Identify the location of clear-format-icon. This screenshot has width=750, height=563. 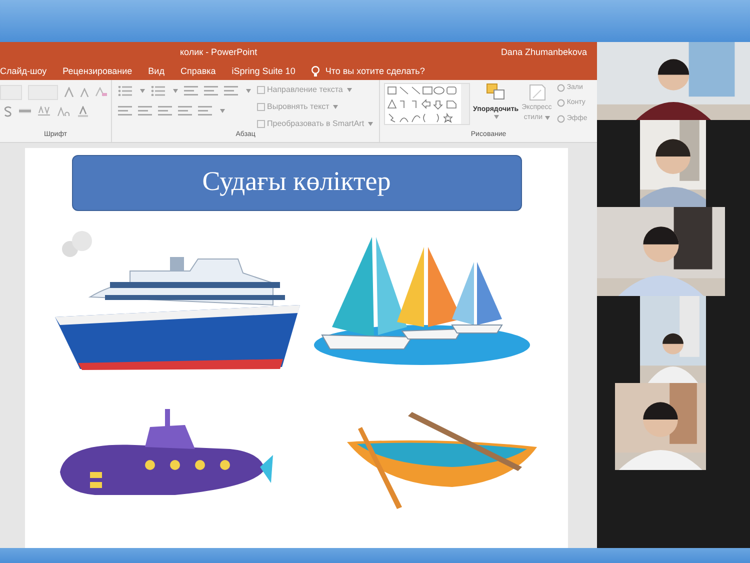
(101, 92).